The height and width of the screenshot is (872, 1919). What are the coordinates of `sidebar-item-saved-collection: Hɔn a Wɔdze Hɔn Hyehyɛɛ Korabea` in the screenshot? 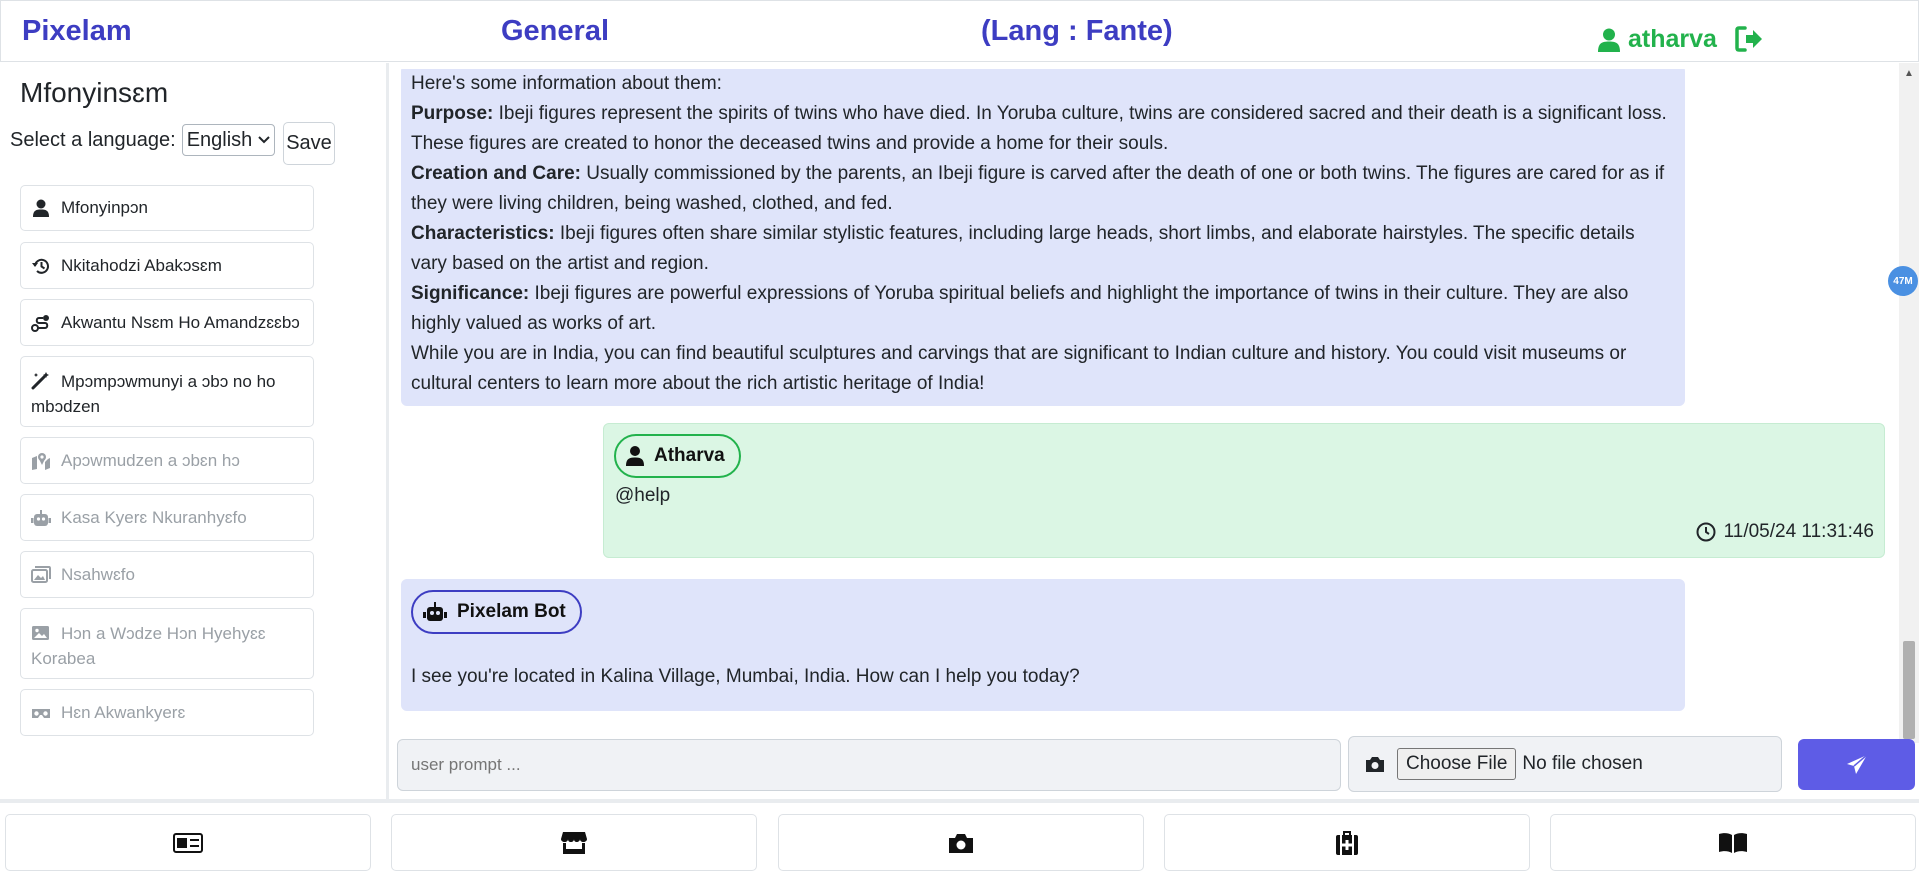 It's located at (167, 643).